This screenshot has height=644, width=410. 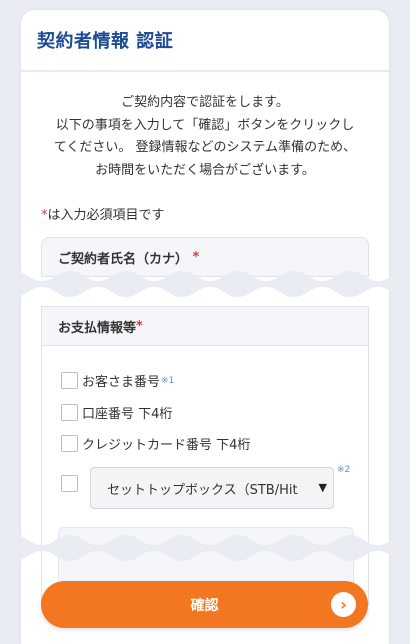 I want to click on card-header: 契約者情報 認証, so click(x=205, y=41).